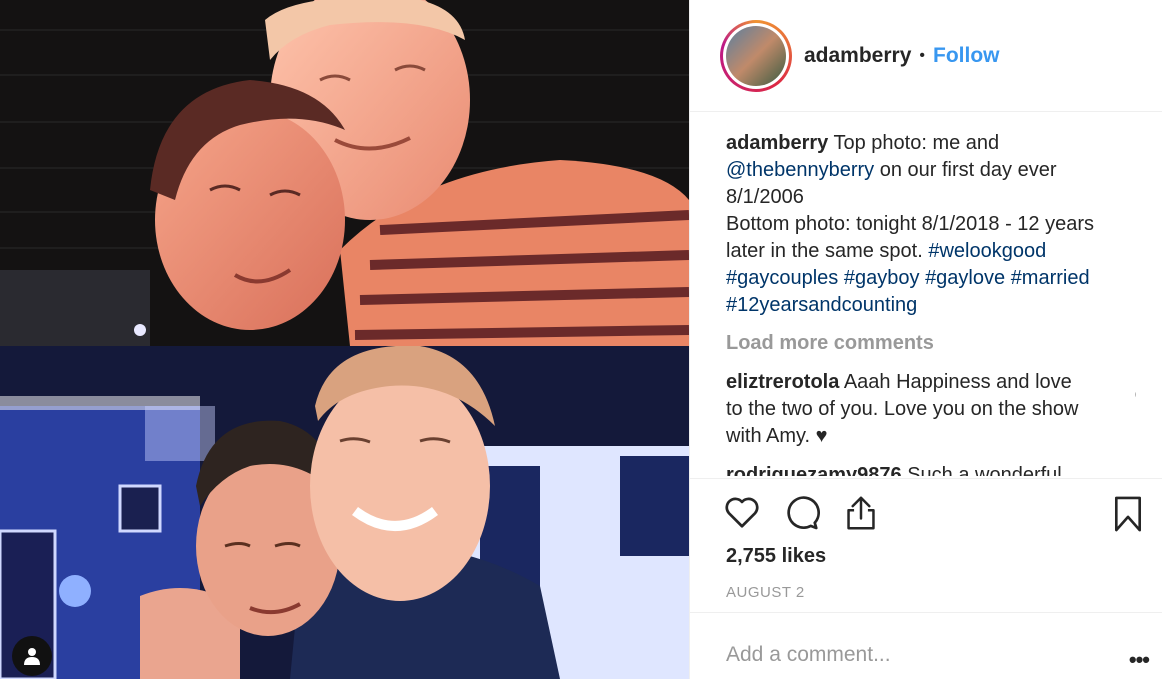  Describe the element at coordinates (821, 305) in the screenshot. I see `hashtag-link: #12yearsandcounting` at that location.